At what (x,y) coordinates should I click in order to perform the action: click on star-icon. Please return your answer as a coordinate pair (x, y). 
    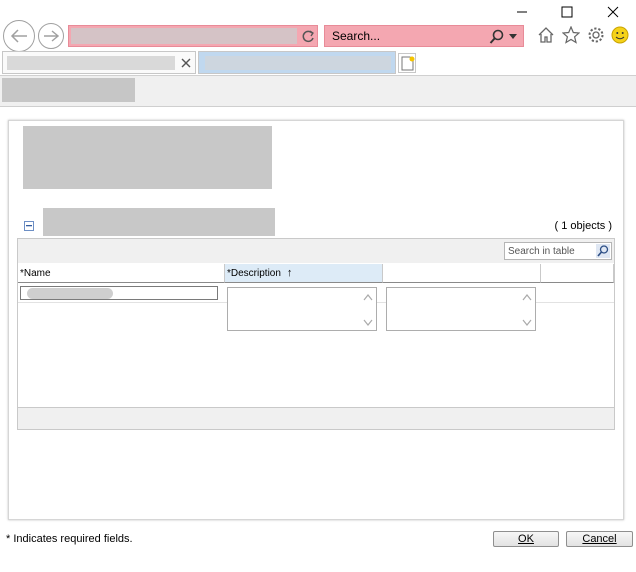
    Looking at the image, I should click on (571, 35).